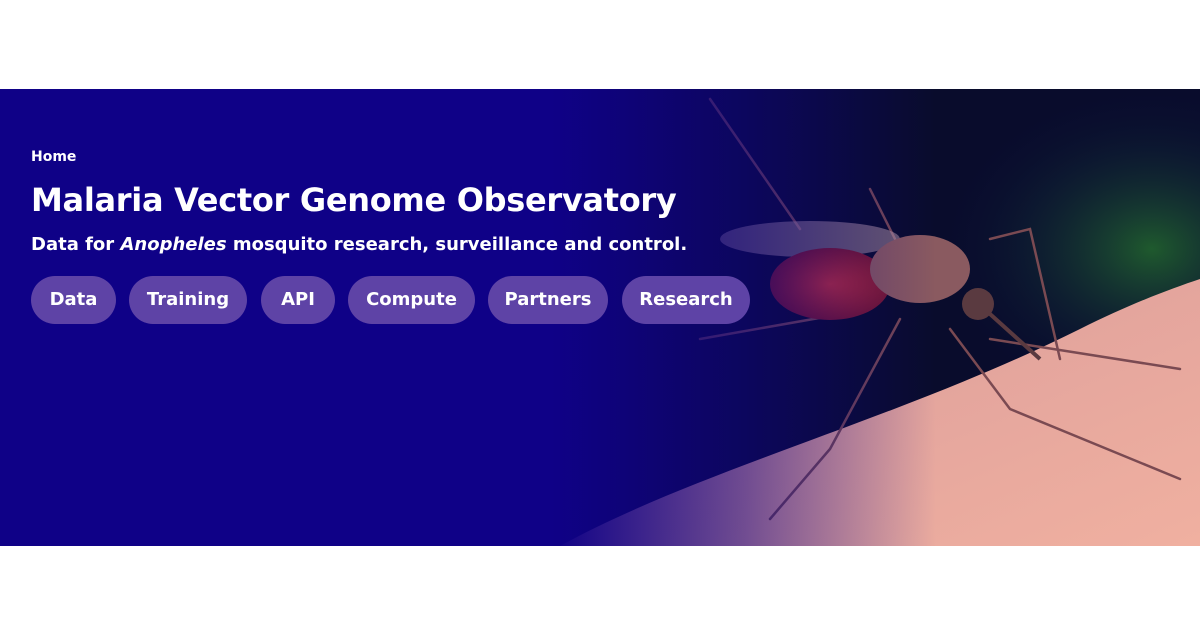 The image size is (1200, 630). I want to click on subtitle-prefix: Data for, so click(76, 244).